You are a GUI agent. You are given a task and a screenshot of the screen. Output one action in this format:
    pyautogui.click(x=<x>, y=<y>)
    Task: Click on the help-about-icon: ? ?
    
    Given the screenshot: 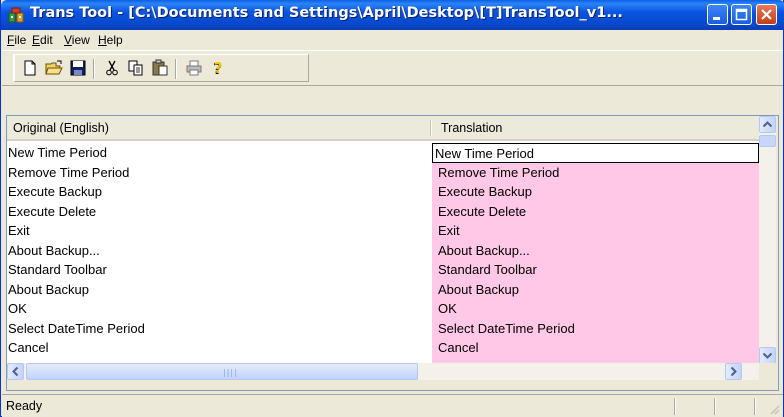 What is the action you would take?
    pyautogui.click(x=218, y=68)
    